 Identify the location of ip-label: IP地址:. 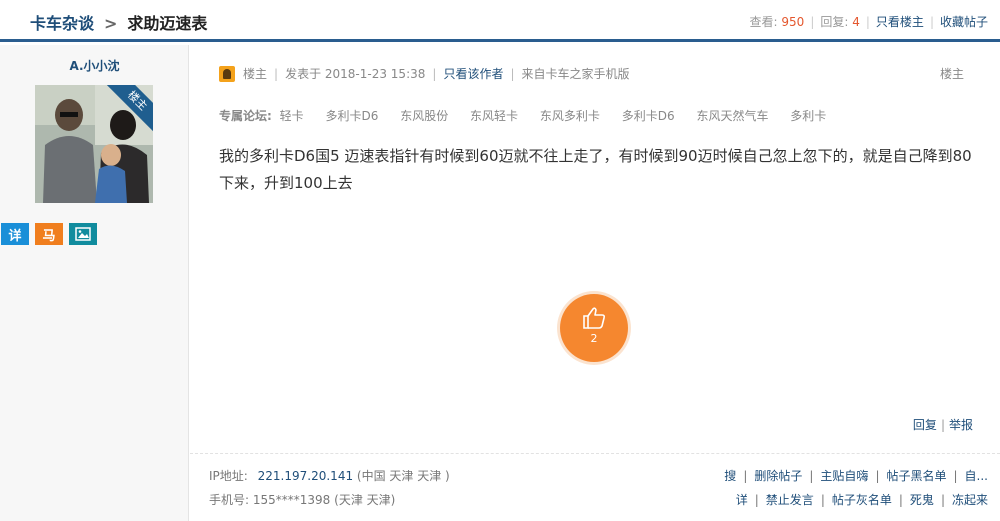
(228, 476).